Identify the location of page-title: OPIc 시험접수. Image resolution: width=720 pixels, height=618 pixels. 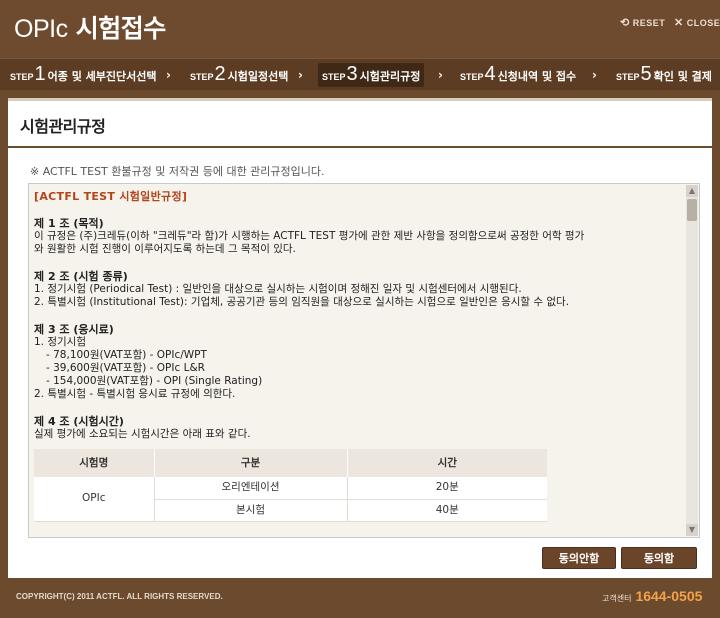
(90, 27).